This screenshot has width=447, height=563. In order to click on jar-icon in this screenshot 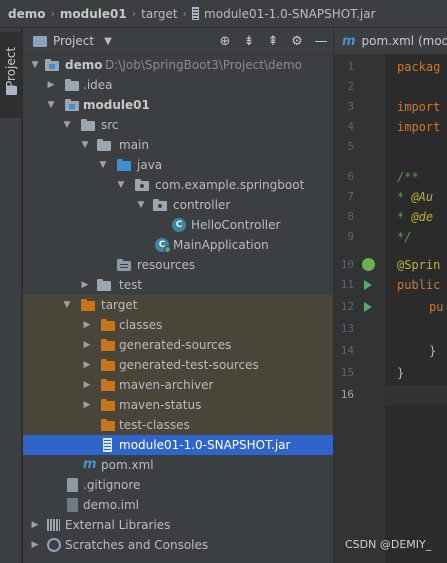, I will do `click(107, 445)`.